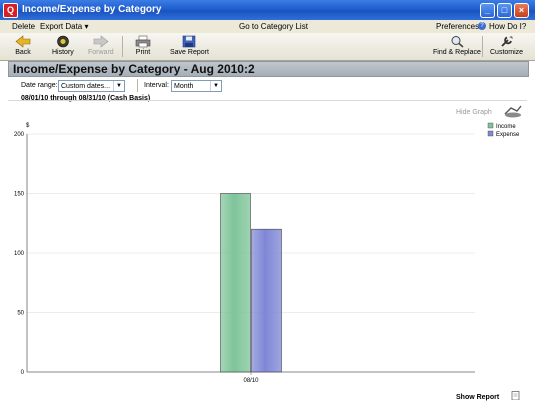 The width and height of the screenshot is (535, 401). I want to click on print-button: Print, so click(143, 45).